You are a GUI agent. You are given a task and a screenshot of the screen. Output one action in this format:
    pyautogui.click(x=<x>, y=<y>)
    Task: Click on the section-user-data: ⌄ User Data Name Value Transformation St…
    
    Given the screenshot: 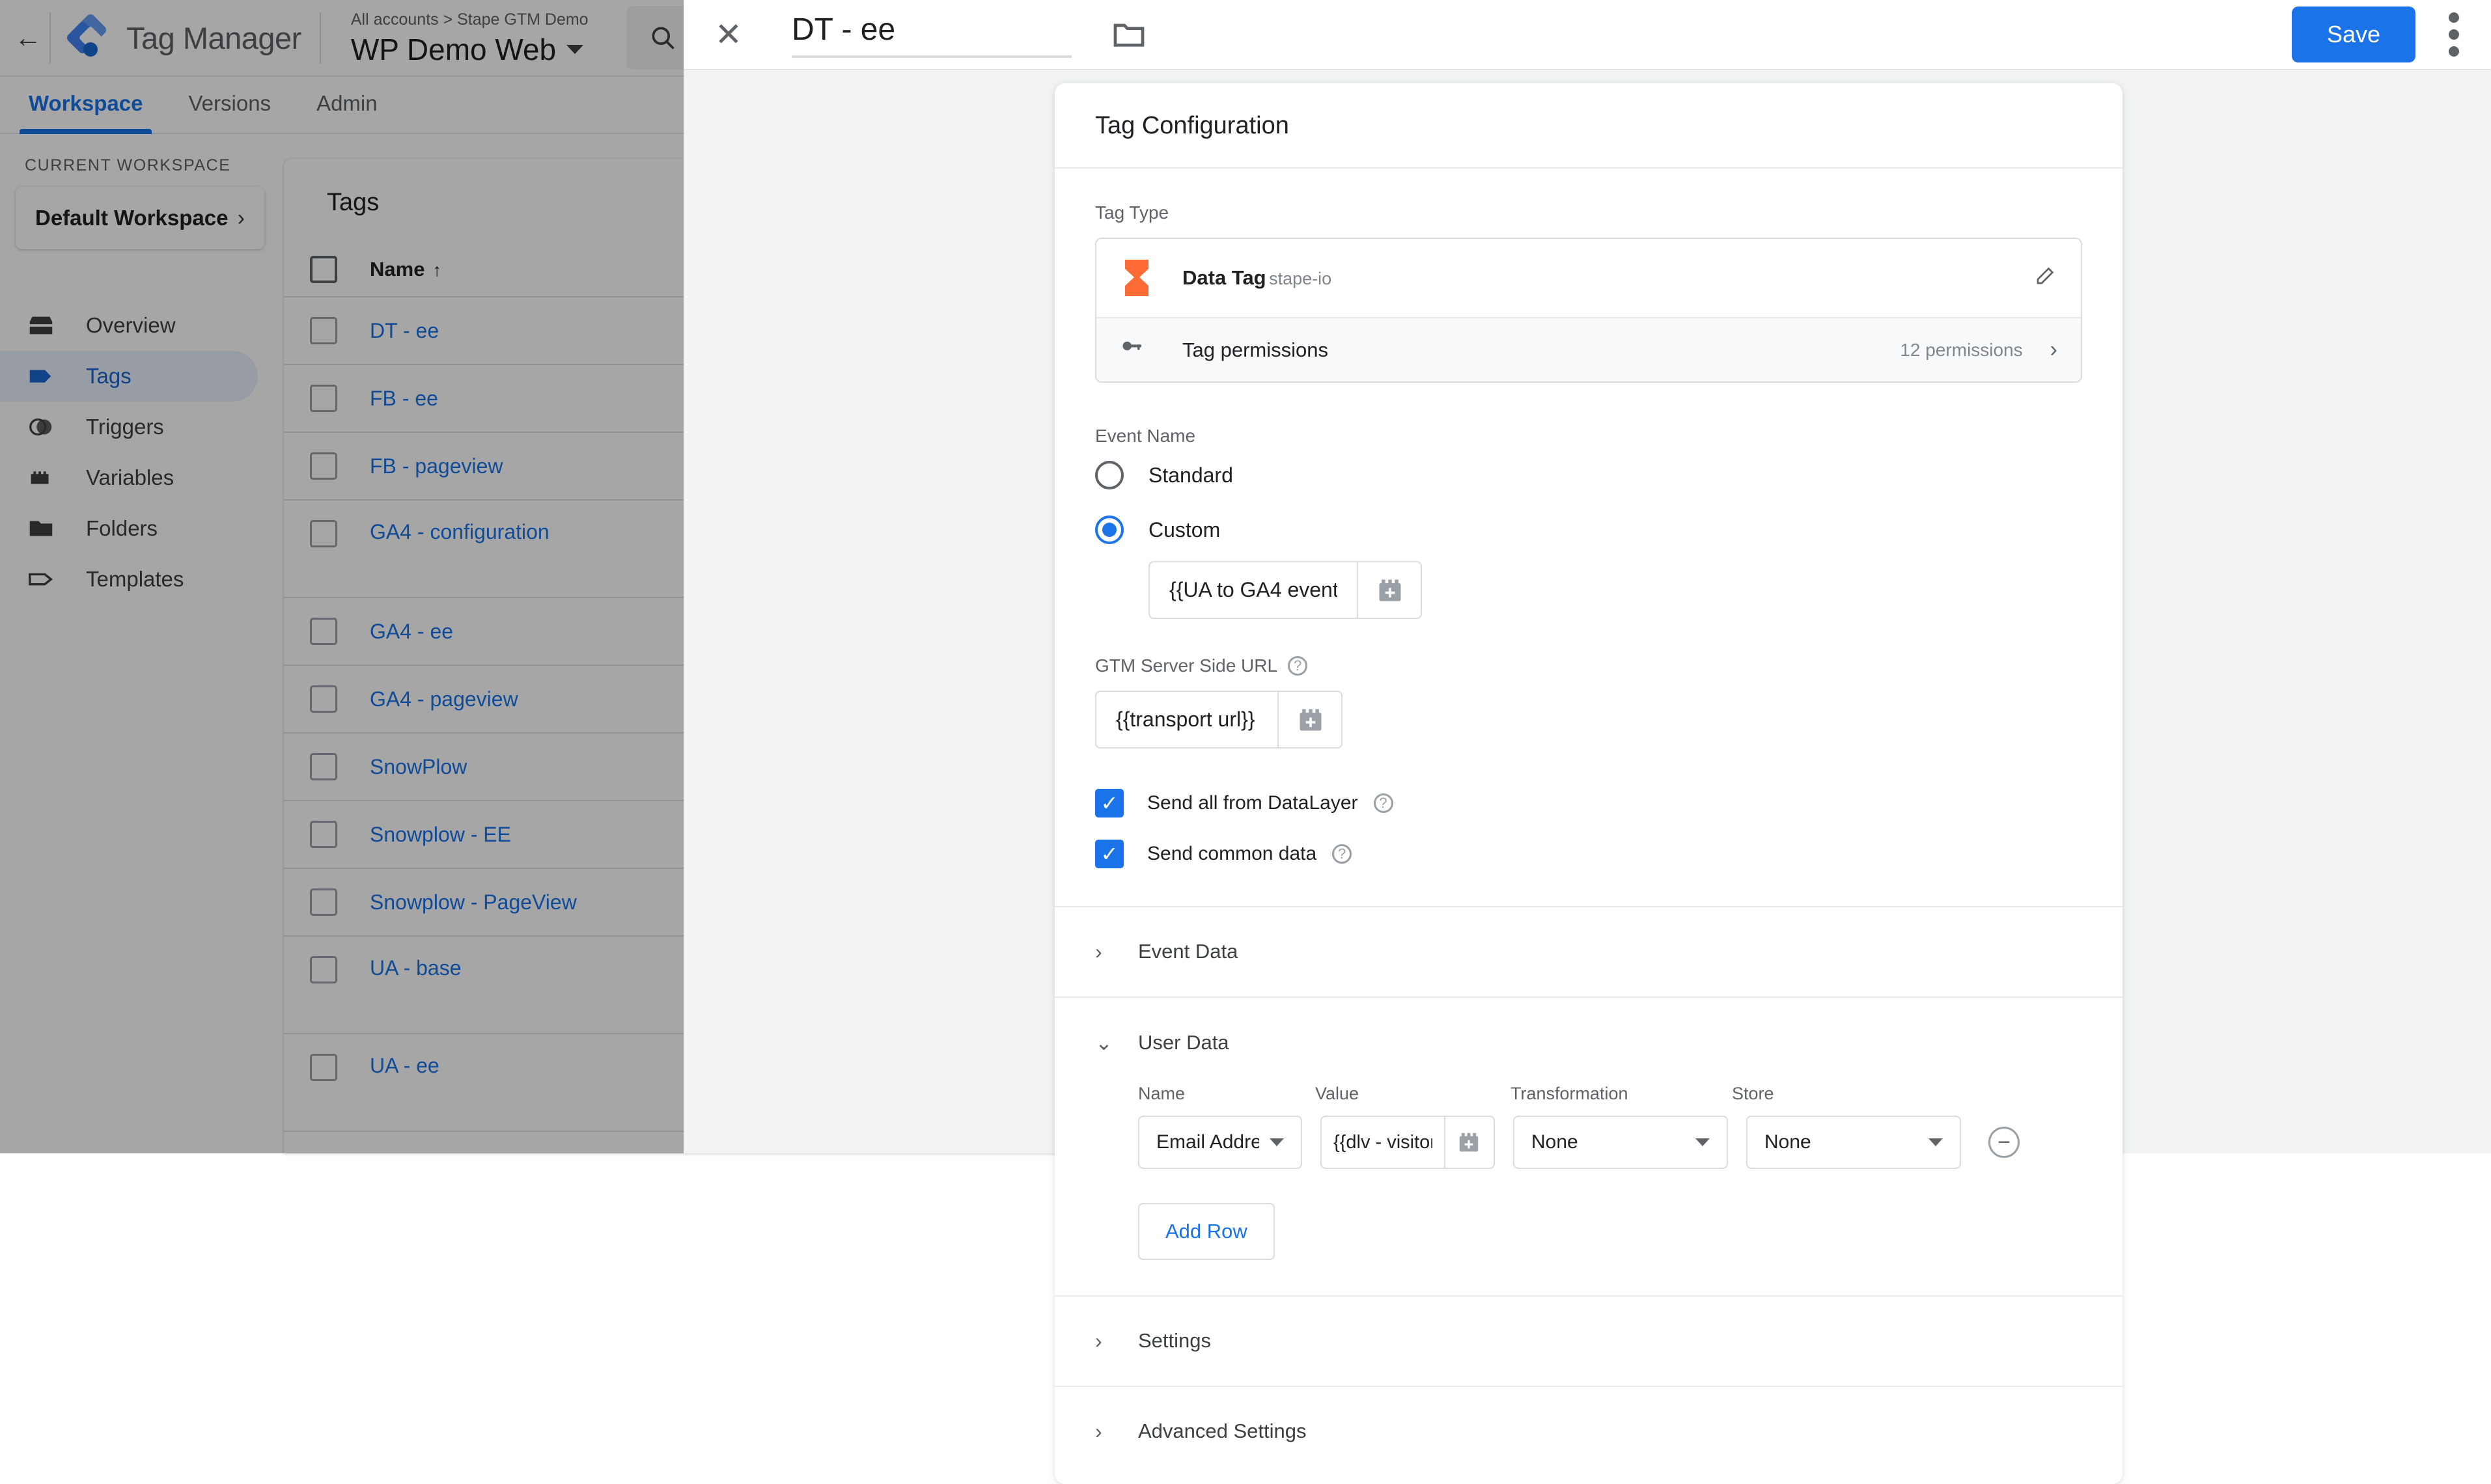 What is the action you would take?
    pyautogui.click(x=1588, y=1145)
    